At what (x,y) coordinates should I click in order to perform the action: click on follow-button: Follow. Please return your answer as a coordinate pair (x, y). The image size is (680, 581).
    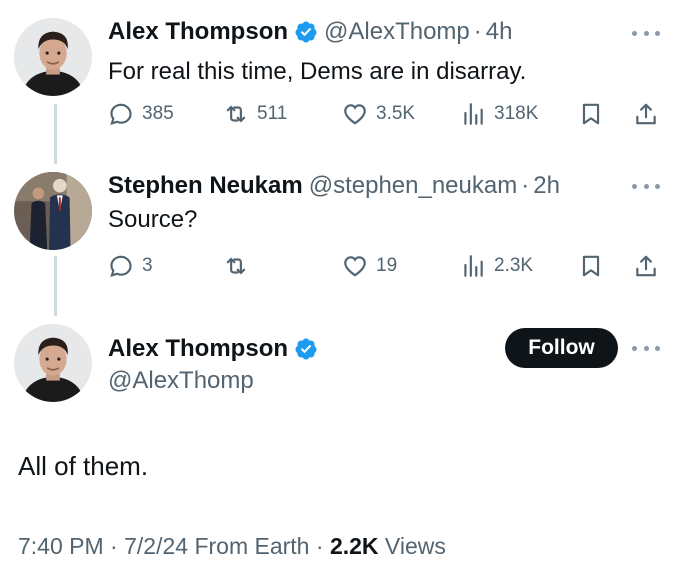
    Looking at the image, I should click on (561, 348).